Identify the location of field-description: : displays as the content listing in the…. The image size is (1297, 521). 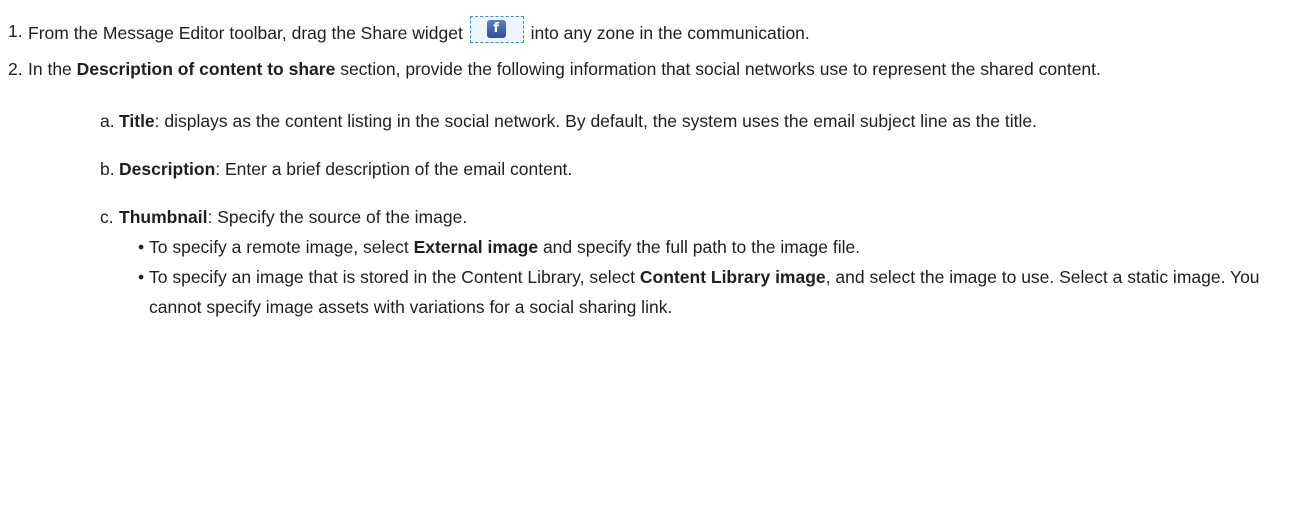
(595, 121).